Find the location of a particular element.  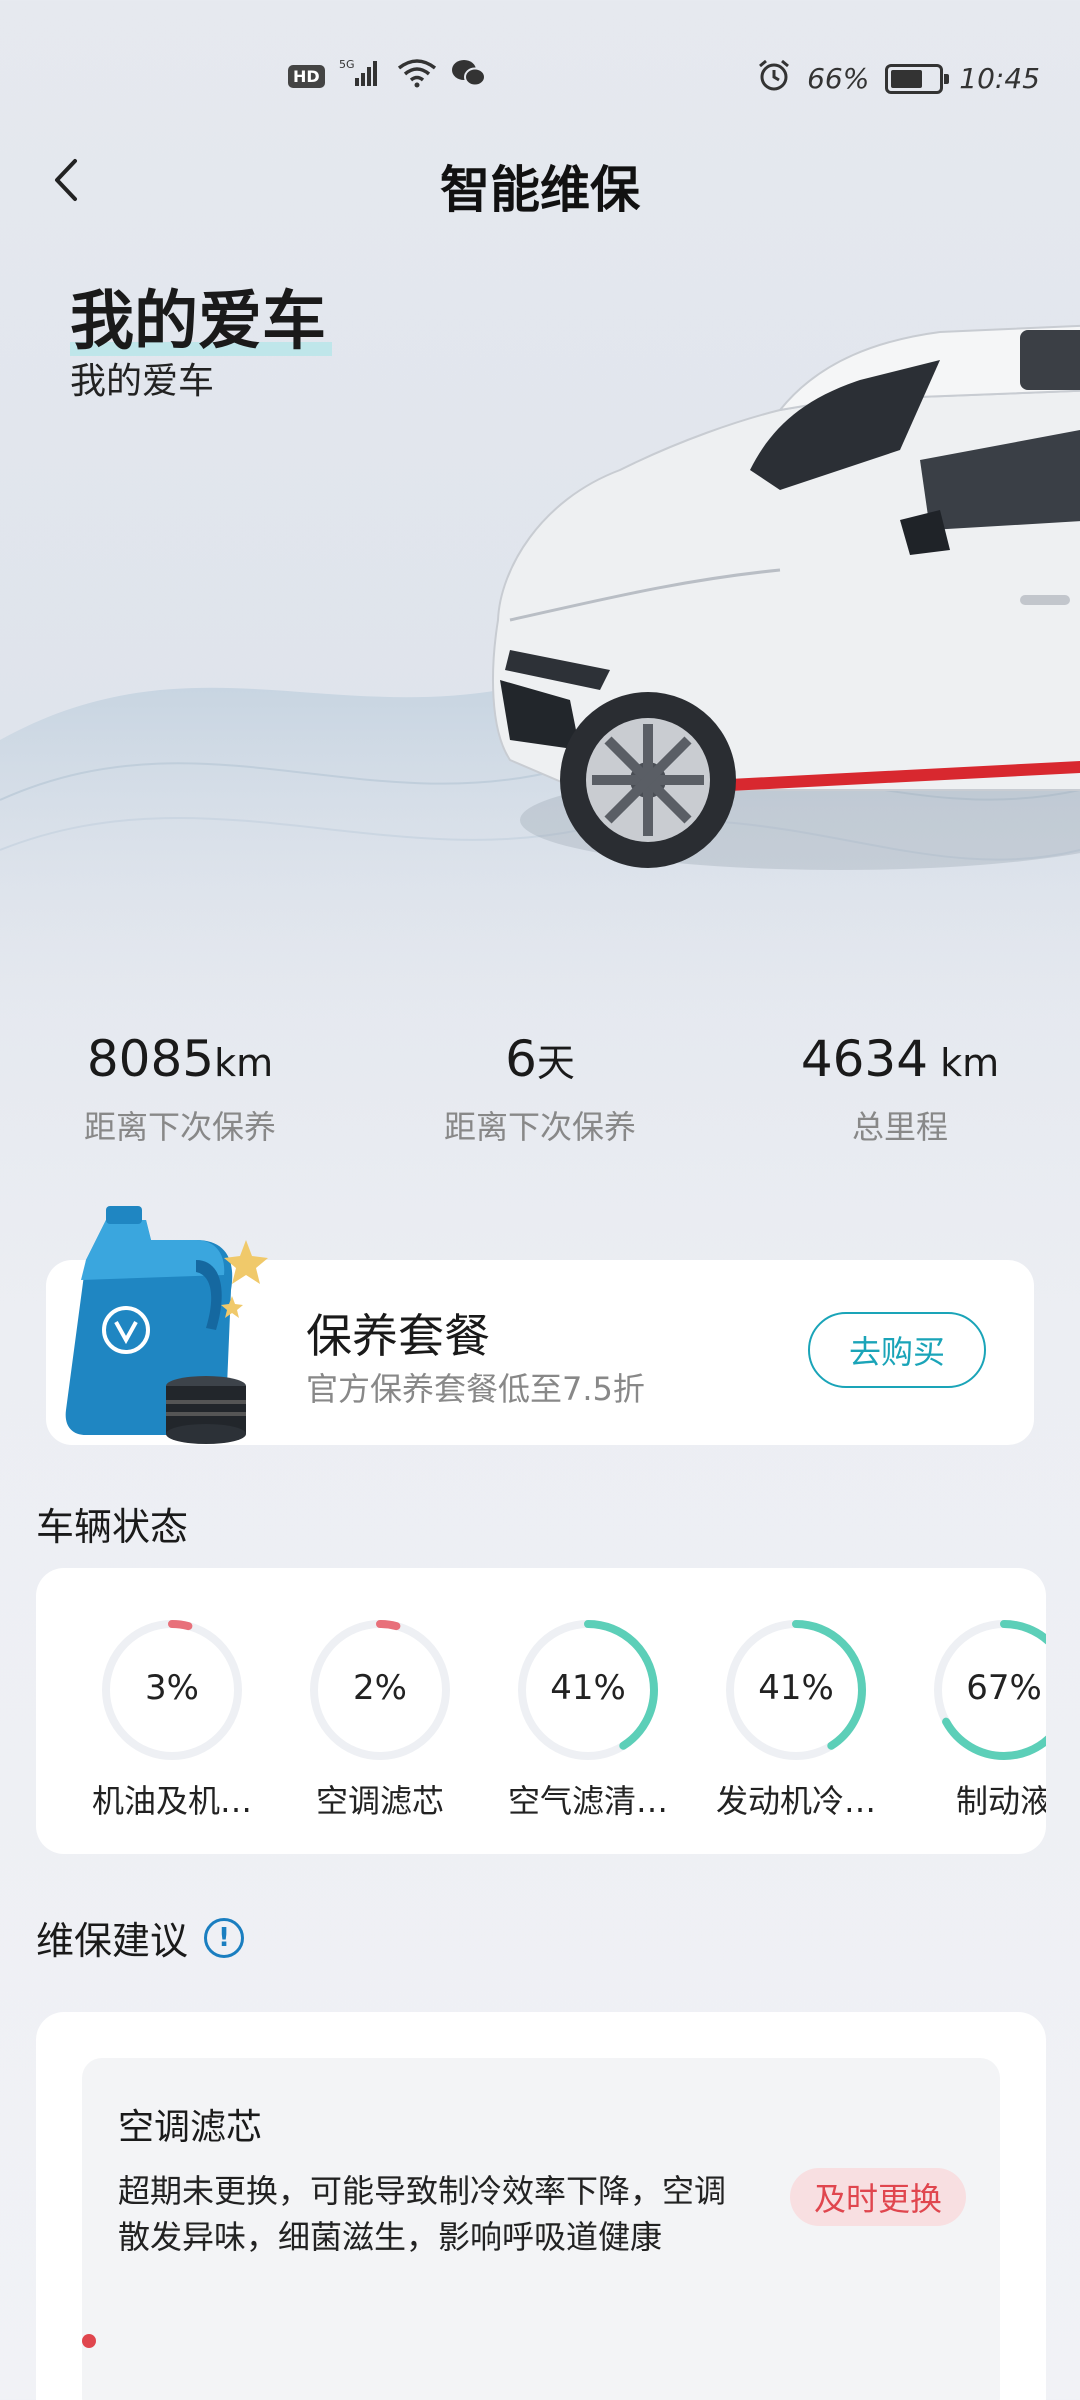

car-subtitle: 我的爱车 is located at coordinates (142, 381).